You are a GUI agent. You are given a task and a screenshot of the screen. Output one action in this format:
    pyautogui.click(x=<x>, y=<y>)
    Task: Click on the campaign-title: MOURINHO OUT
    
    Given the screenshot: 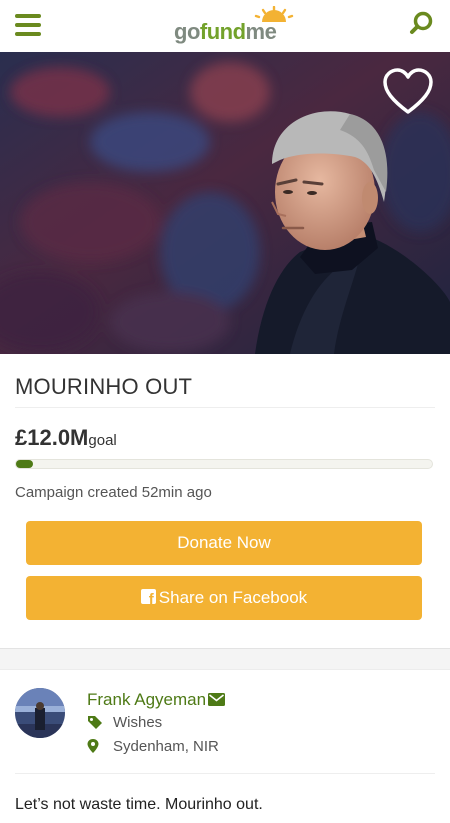 What is the action you would take?
    pyautogui.click(x=104, y=386)
    